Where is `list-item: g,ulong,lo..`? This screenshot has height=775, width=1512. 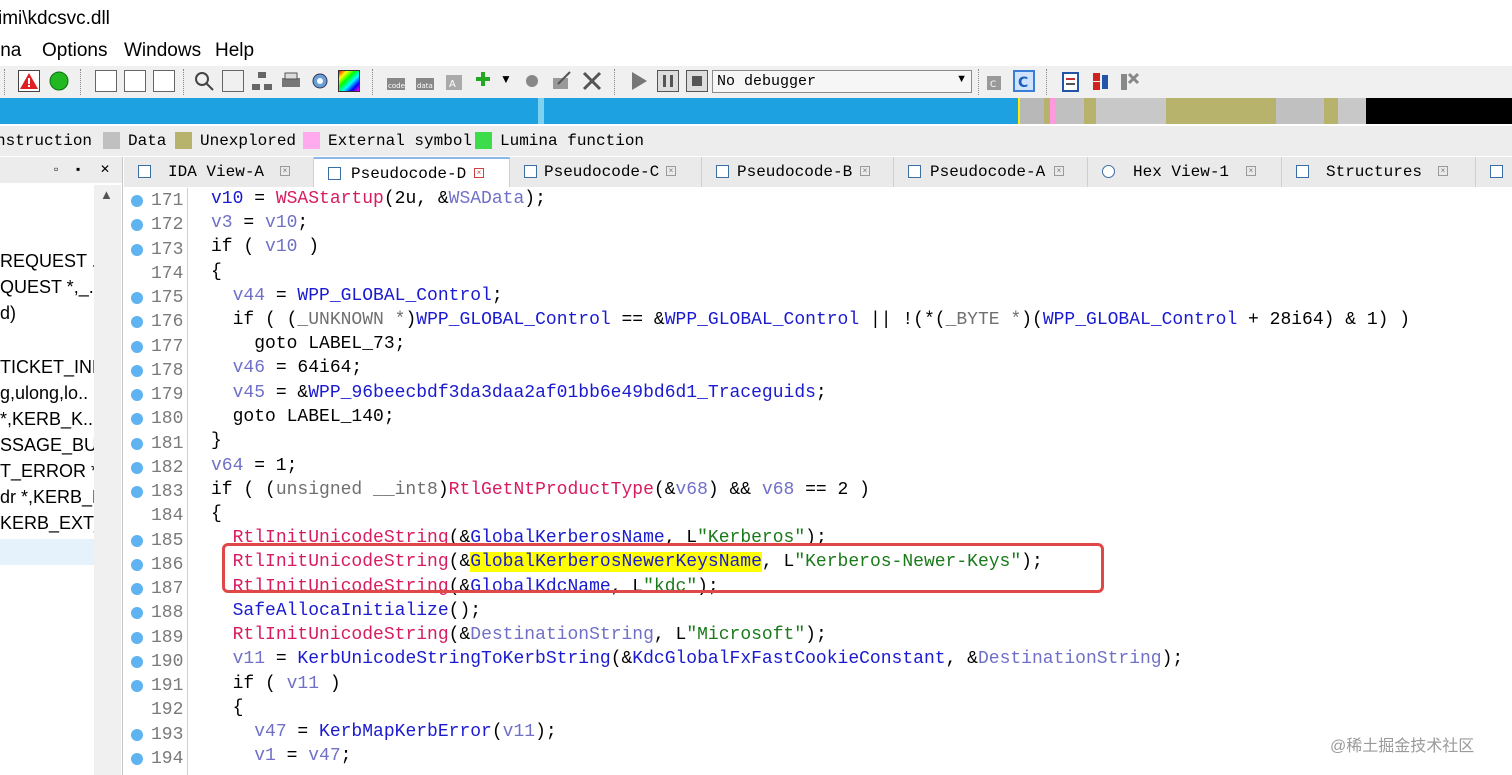
list-item: g,ulong,lo.. is located at coordinates (47, 393).